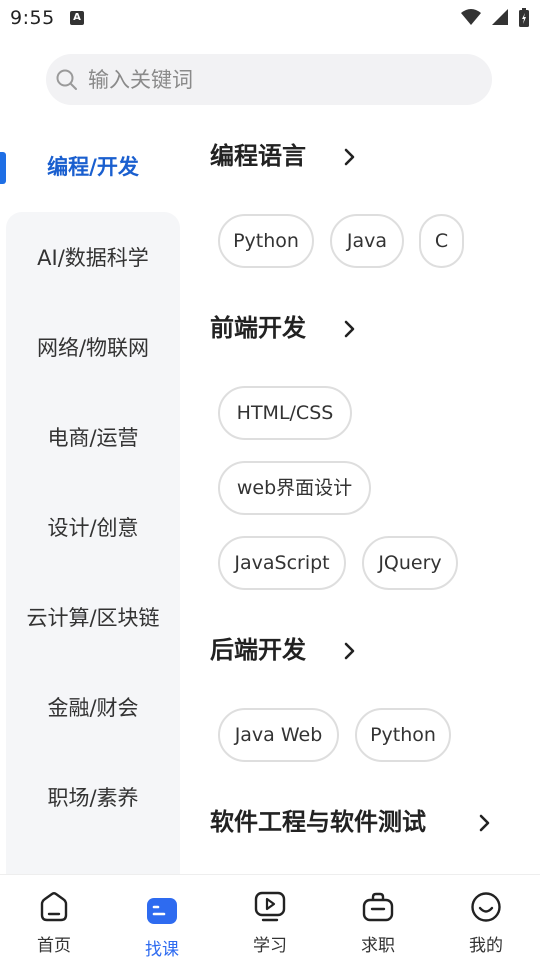 Image resolution: width=540 pixels, height=961 pixels. Describe the element at coordinates (93, 798) in the screenshot. I see `sidebar-item-career: 职场/素养` at that location.